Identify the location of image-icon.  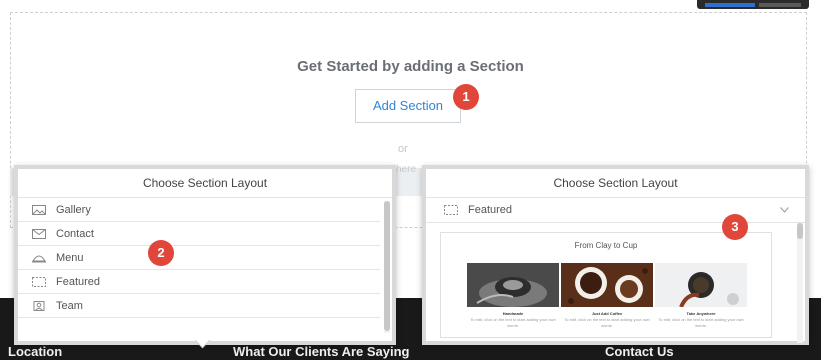
(39, 209).